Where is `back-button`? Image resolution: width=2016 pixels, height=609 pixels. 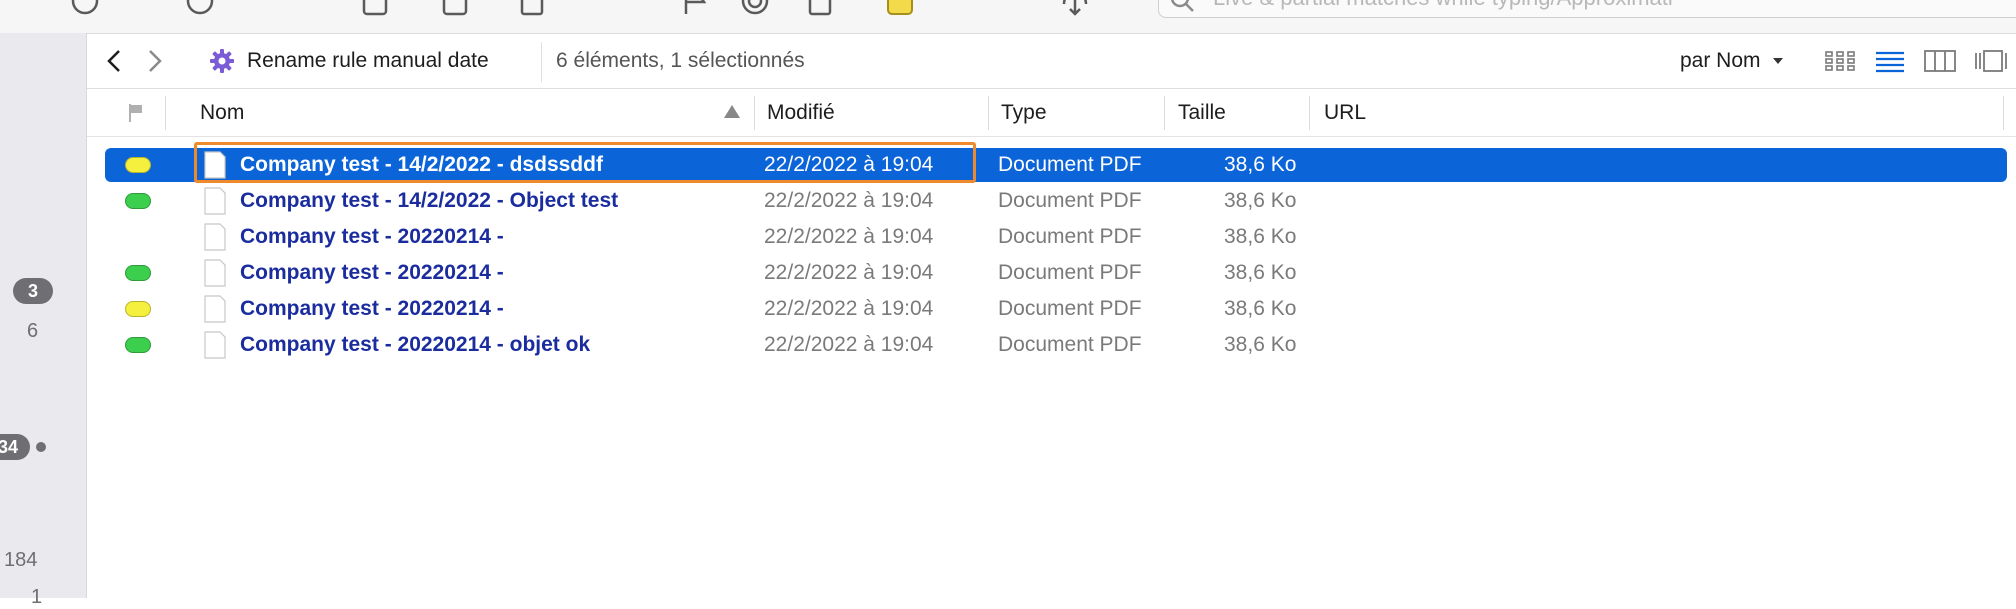
back-button is located at coordinates (115, 61).